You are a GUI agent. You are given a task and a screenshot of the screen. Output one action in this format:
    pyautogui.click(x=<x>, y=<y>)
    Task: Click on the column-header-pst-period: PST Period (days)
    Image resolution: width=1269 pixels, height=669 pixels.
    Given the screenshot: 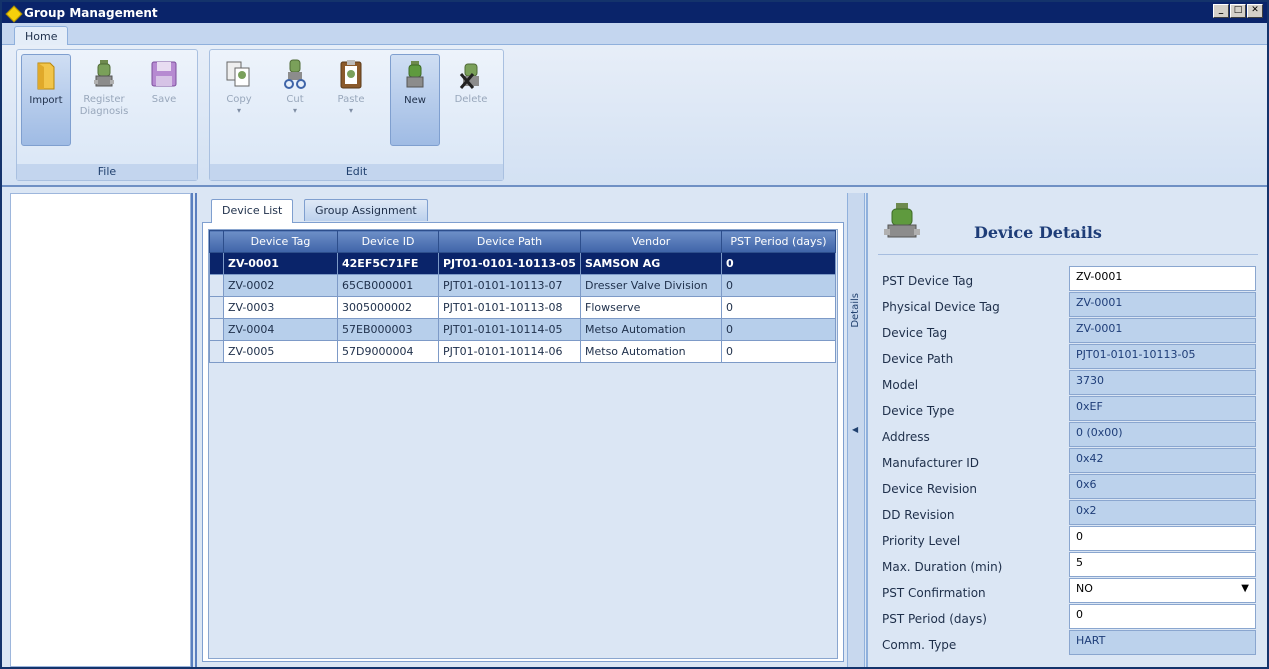 What is the action you would take?
    pyautogui.click(x=778, y=241)
    